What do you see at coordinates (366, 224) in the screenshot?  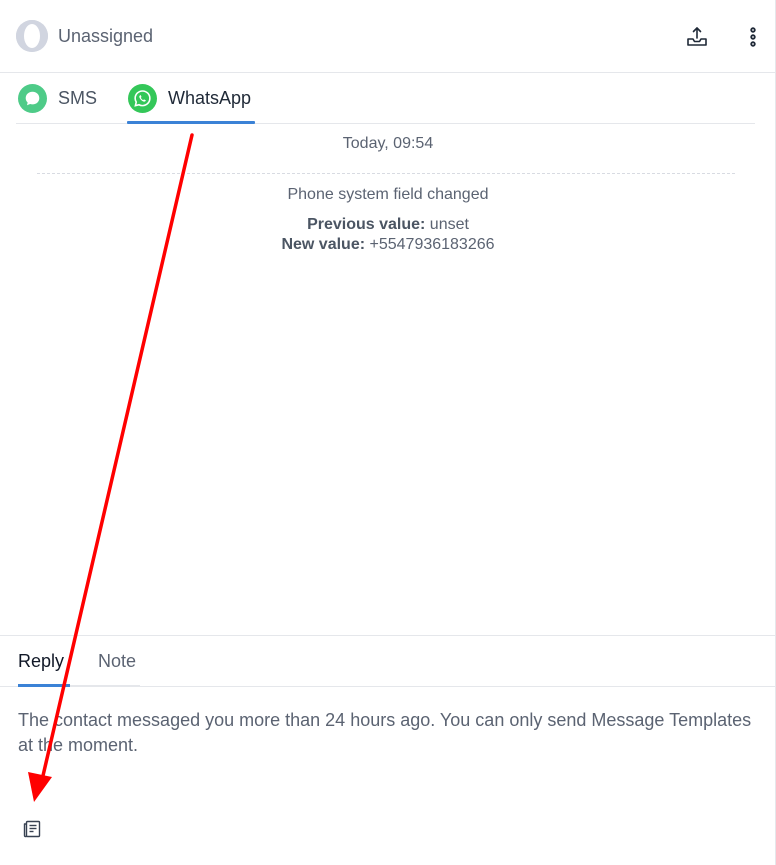 I see `previous-value-label: Previous value:` at bounding box center [366, 224].